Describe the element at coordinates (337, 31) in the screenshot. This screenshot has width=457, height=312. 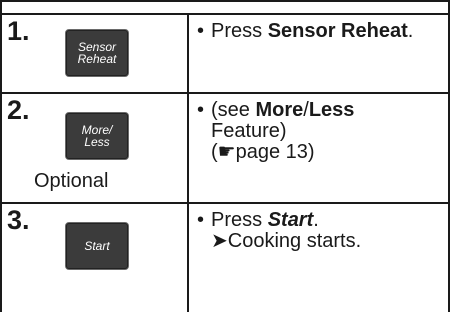
I see `step-1-emphasis: Sensor Reheat` at that location.